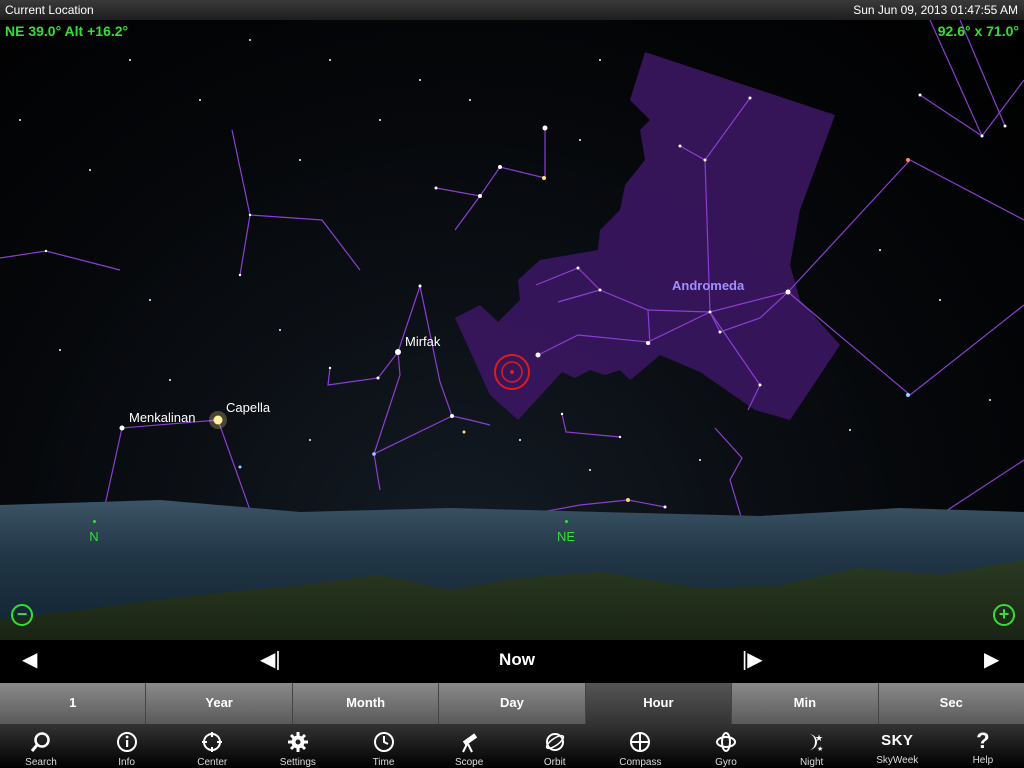 The width and height of the screenshot is (1024, 768). I want to click on time-button: Time, so click(384, 746).